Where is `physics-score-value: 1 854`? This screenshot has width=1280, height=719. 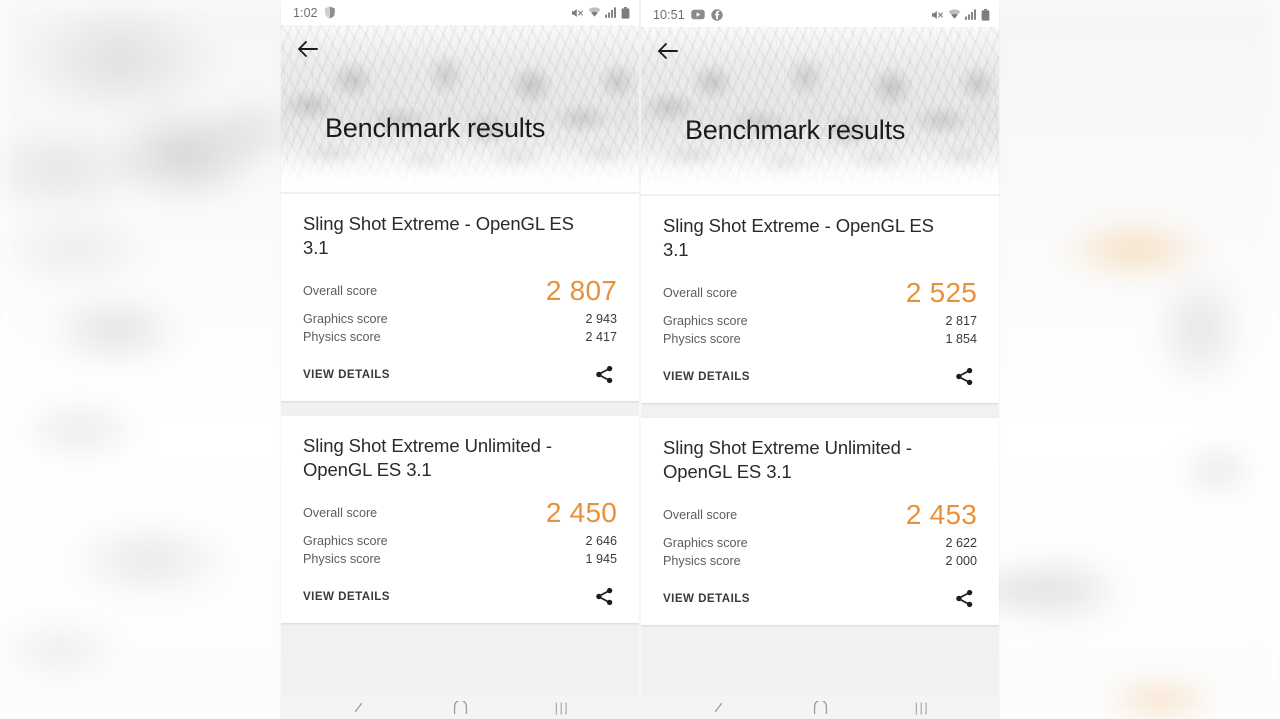 physics-score-value: 1 854 is located at coordinates (961, 339).